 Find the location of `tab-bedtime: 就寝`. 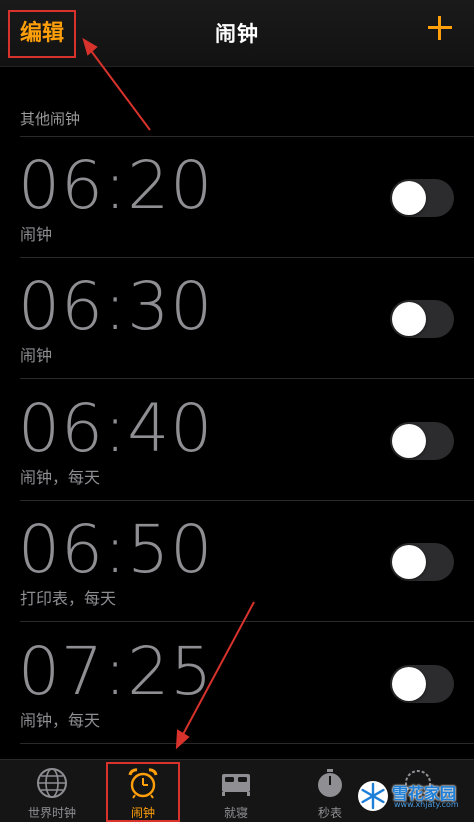

tab-bedtime: 就寝 is located at coordinates (236, 791).